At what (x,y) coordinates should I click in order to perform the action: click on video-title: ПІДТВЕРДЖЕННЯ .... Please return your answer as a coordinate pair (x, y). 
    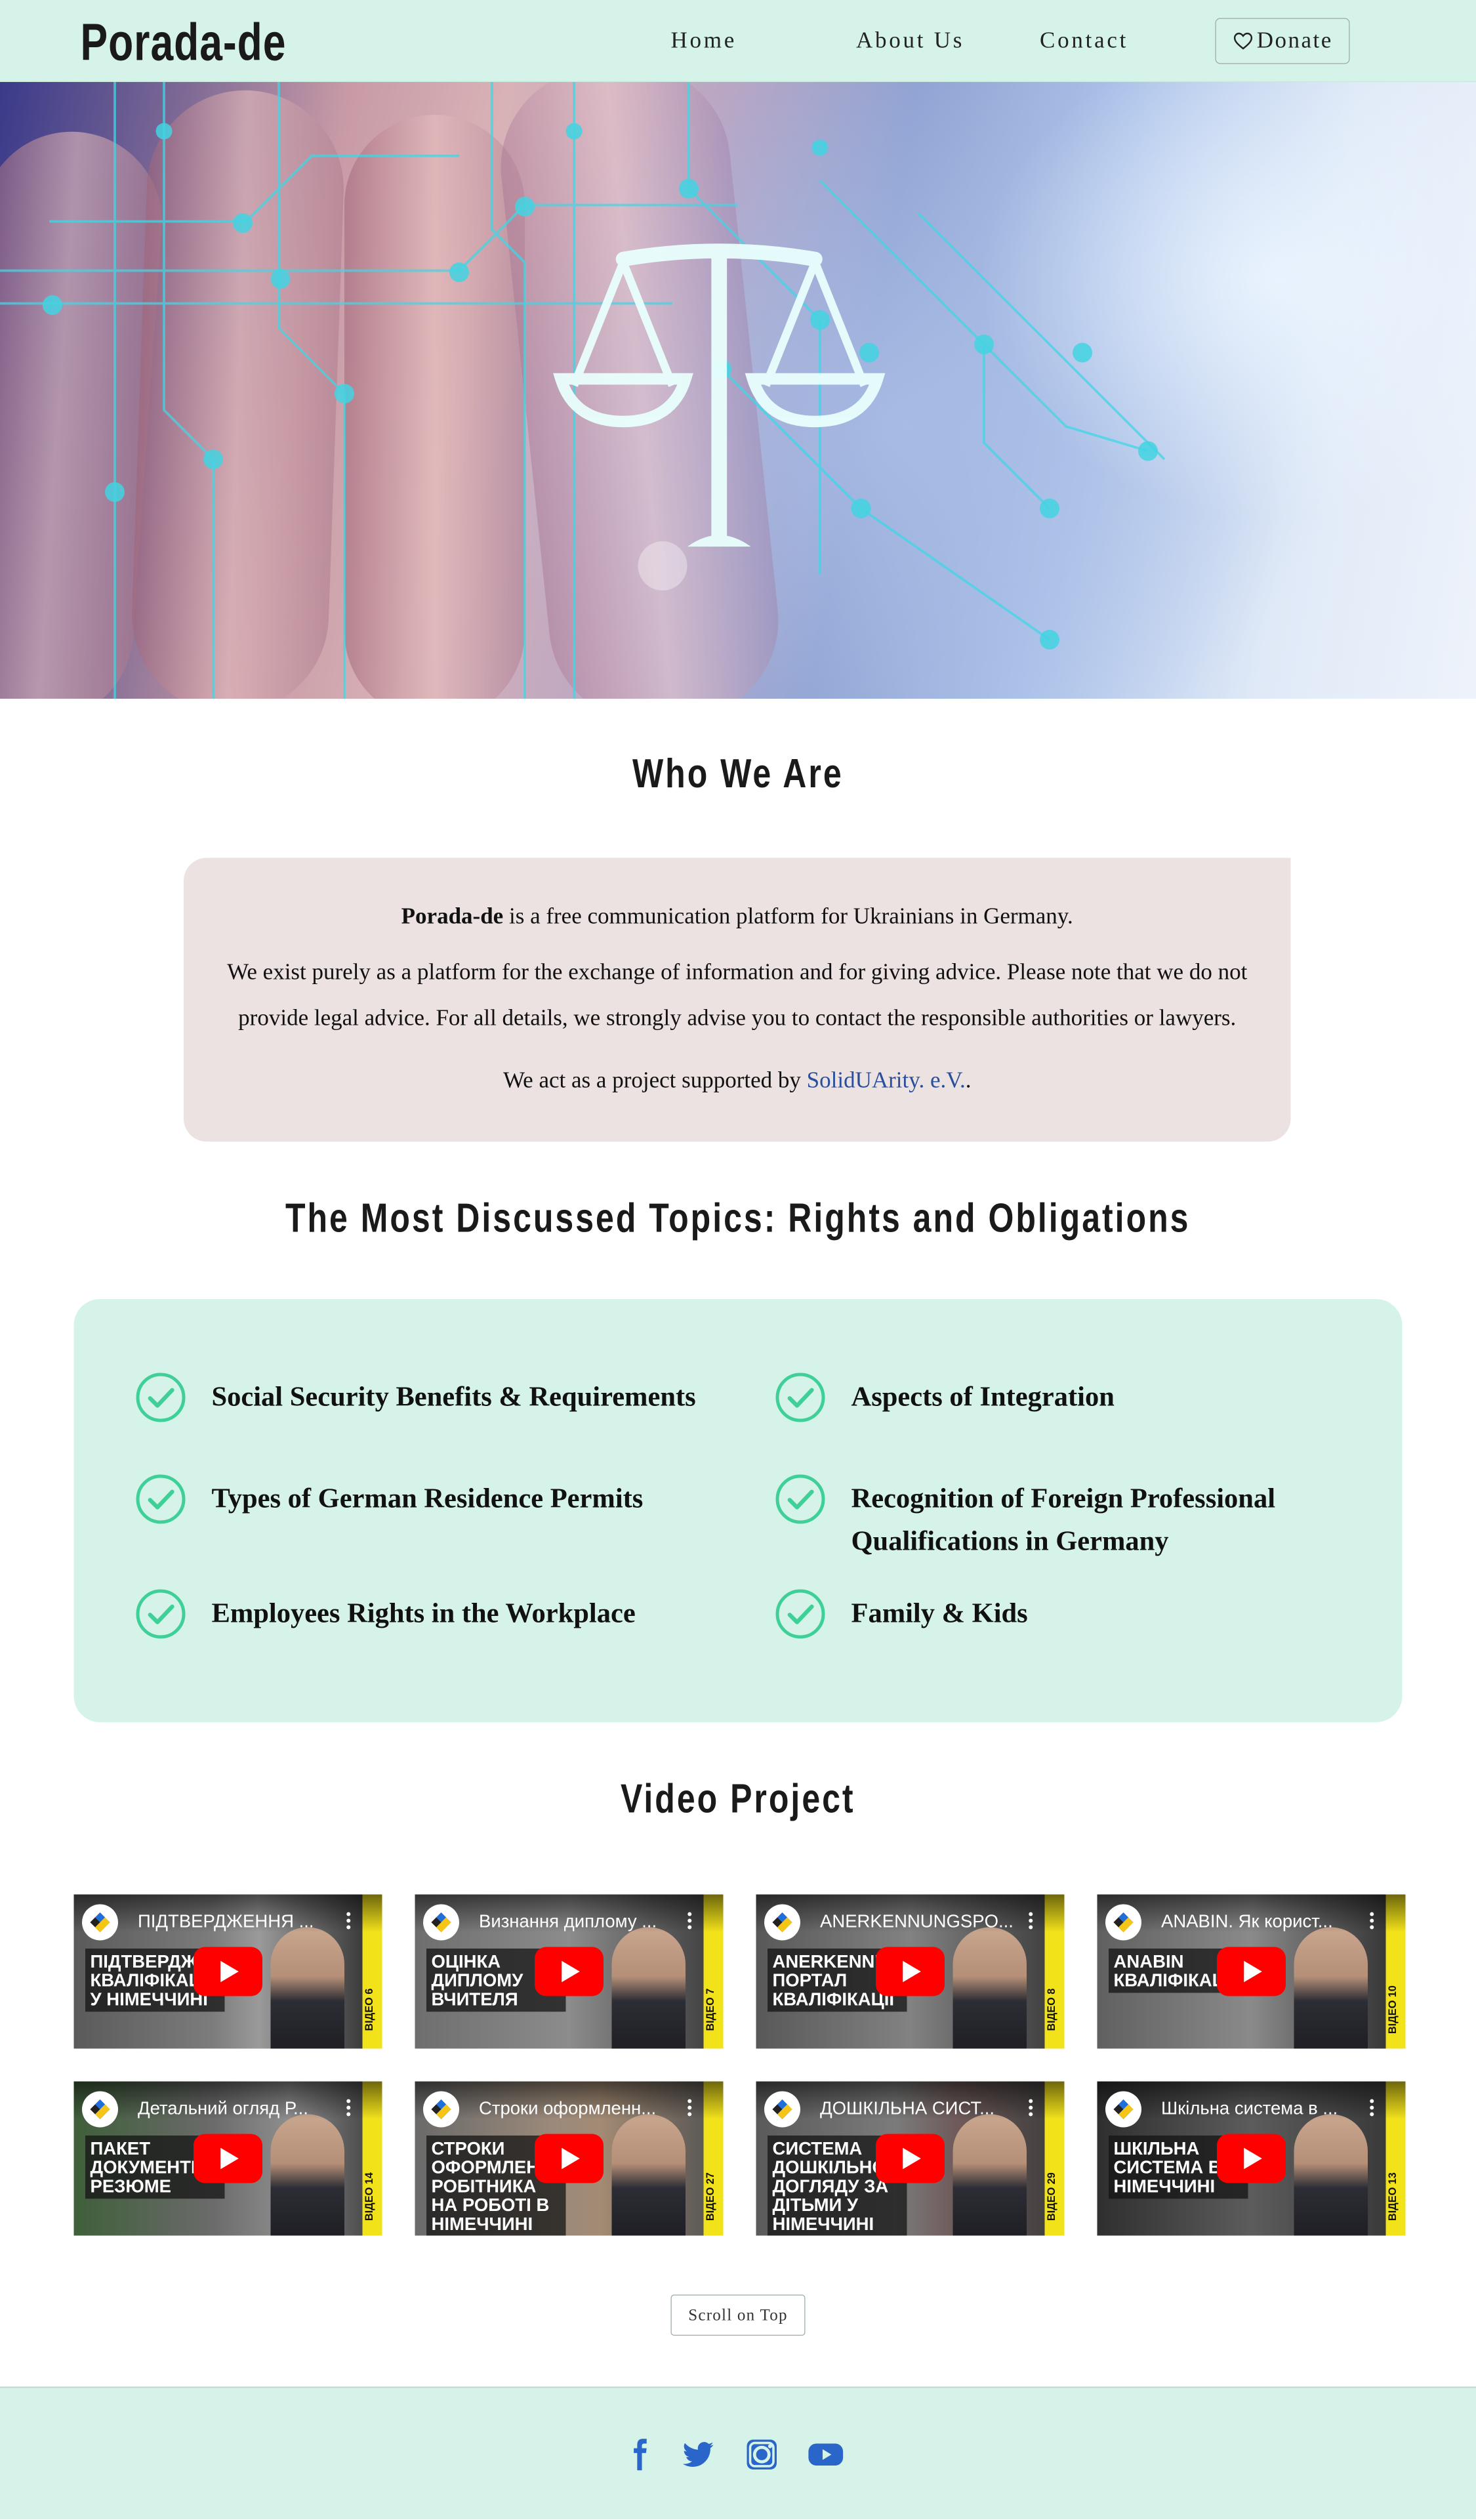
    Looking at the image, I should click on (245, 1922).